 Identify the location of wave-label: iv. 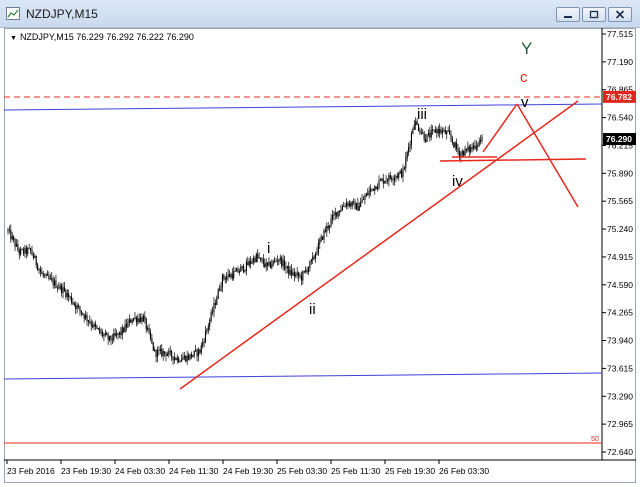
(457, 181).